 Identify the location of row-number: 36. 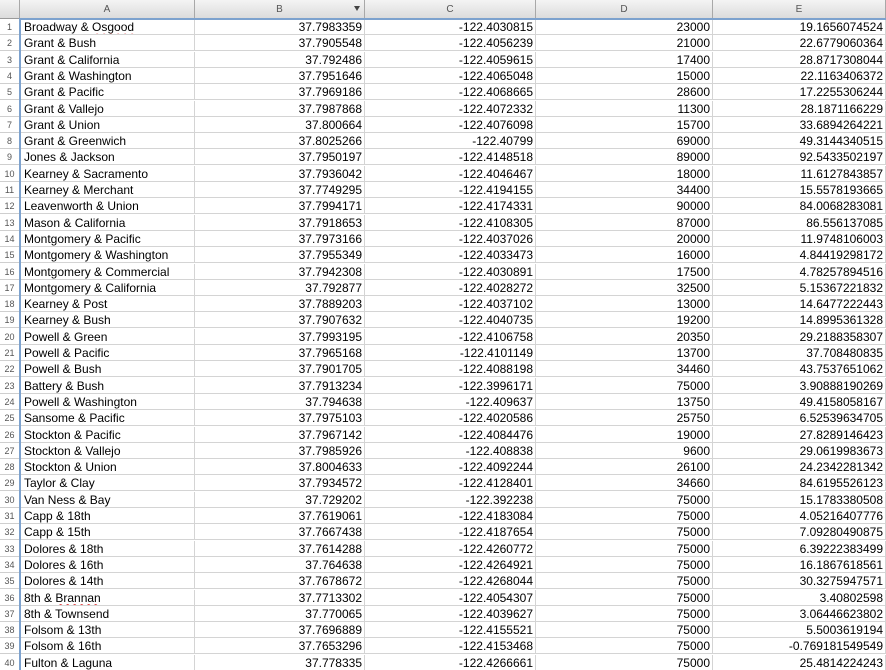
(9, 598).